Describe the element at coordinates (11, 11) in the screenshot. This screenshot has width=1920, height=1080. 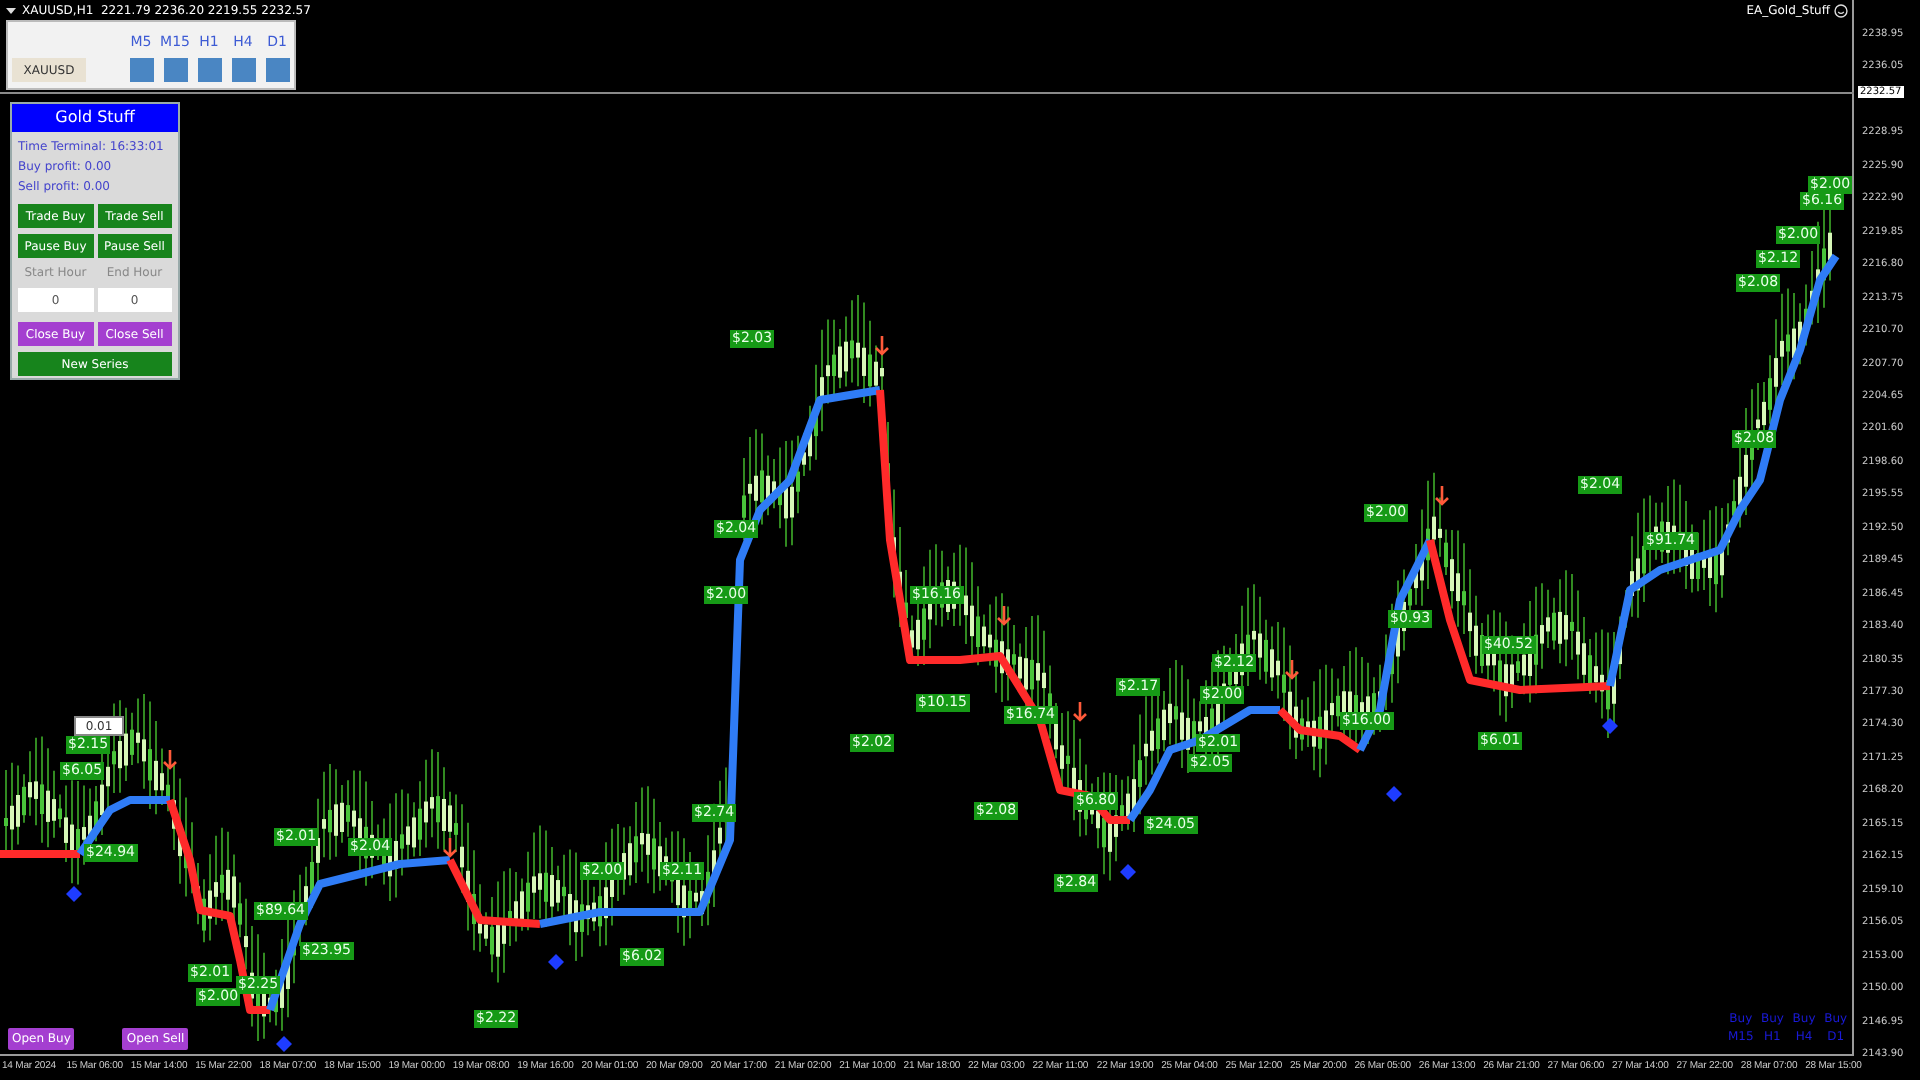
I see `menu-icon` at that location.